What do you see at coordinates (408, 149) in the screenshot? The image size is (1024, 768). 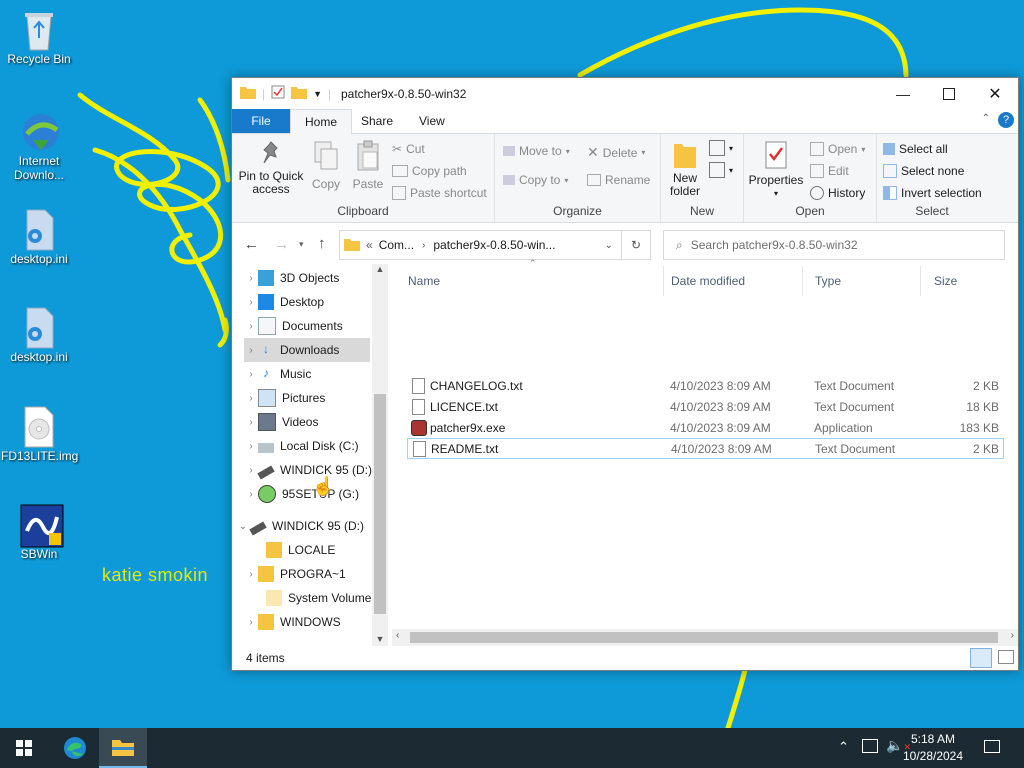 I see `cut-button: ✂ Cut` at bounding box center [408, 149].